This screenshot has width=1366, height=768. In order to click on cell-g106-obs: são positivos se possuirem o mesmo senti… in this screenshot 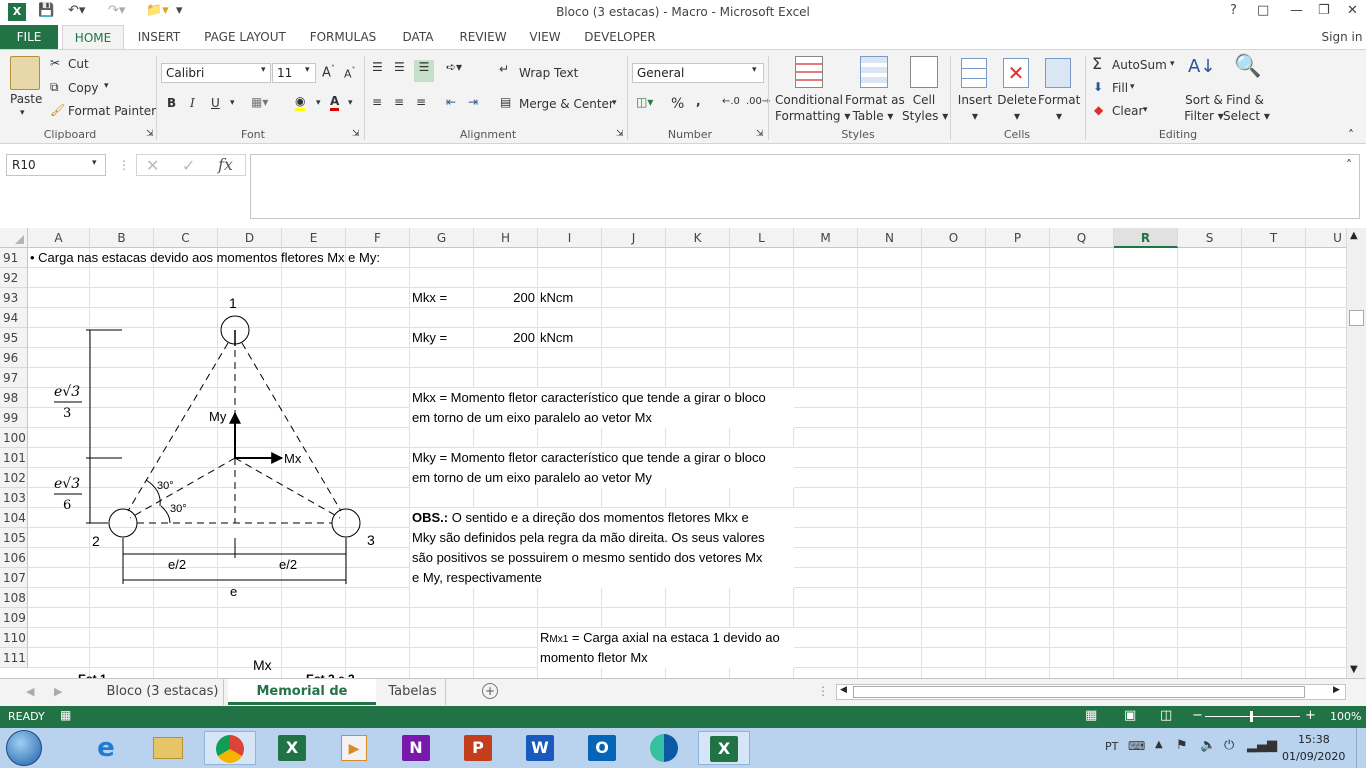, I will do `click(587, 558)`.